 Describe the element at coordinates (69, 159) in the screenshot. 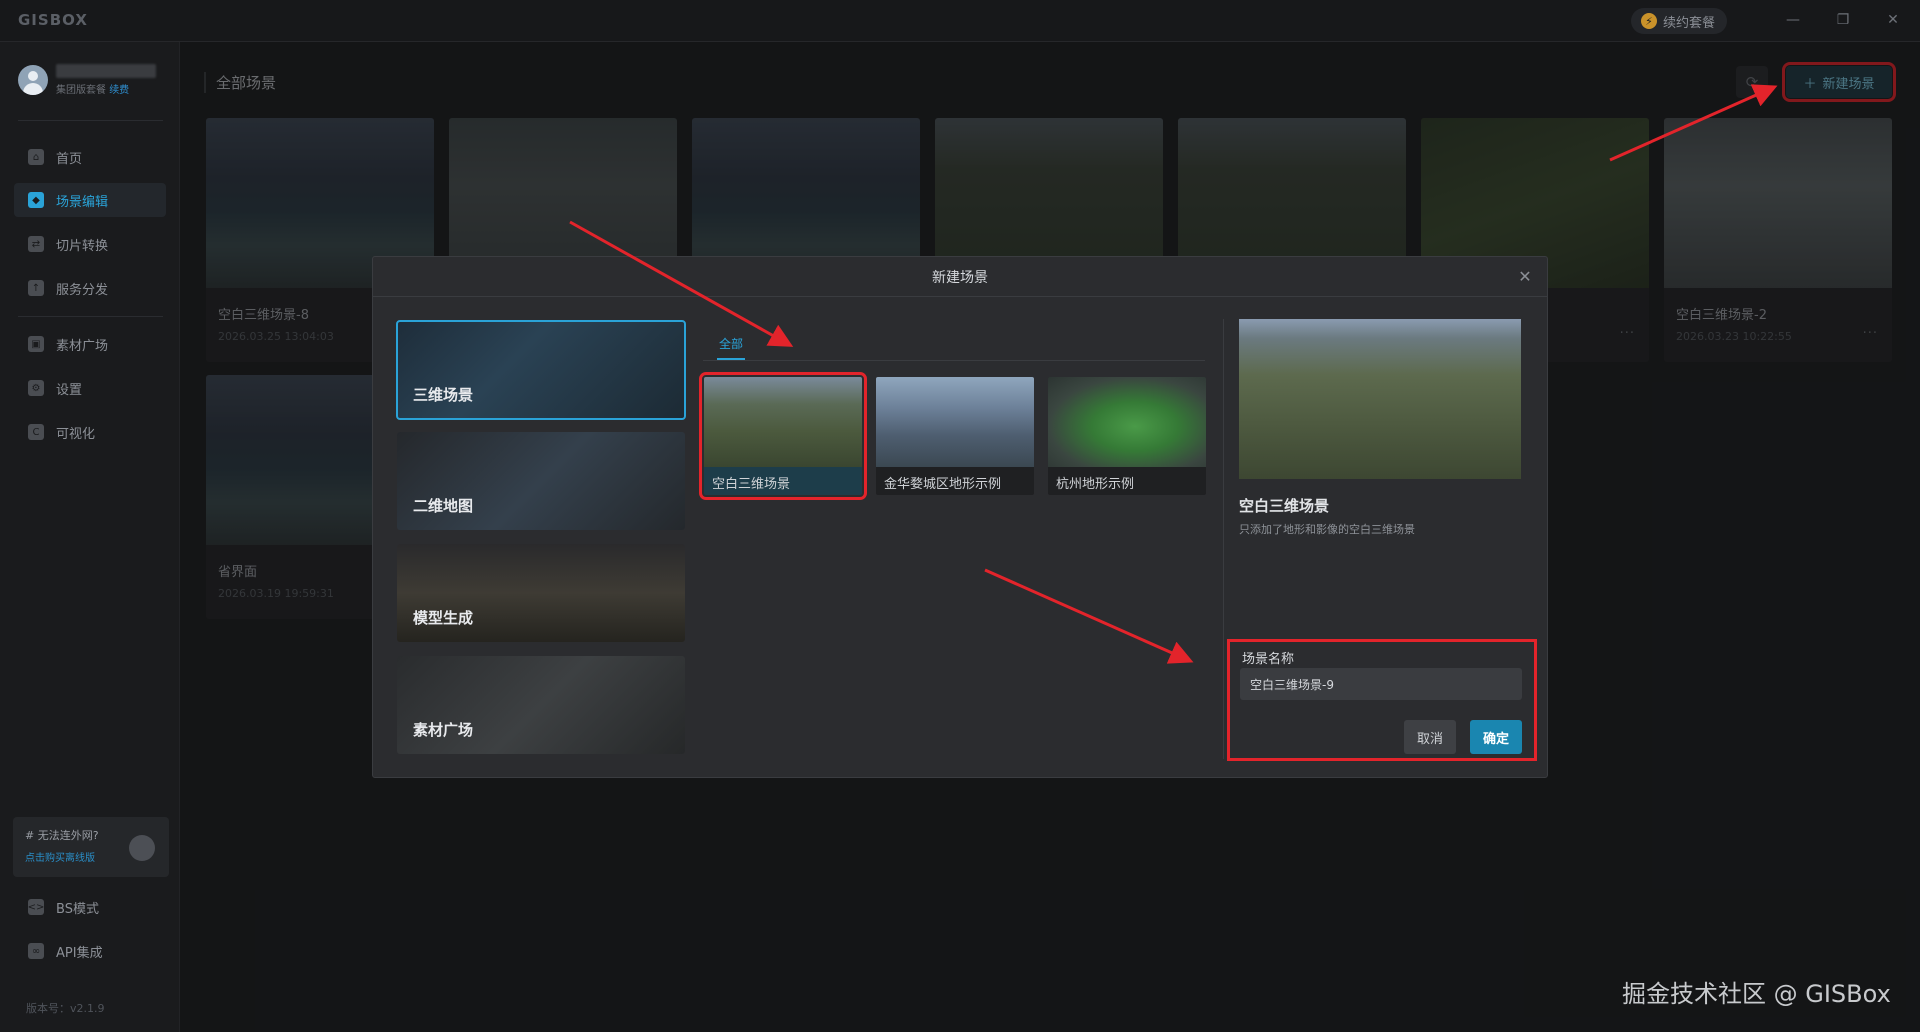

I see `sidebar-item-label: 首页` at that location.